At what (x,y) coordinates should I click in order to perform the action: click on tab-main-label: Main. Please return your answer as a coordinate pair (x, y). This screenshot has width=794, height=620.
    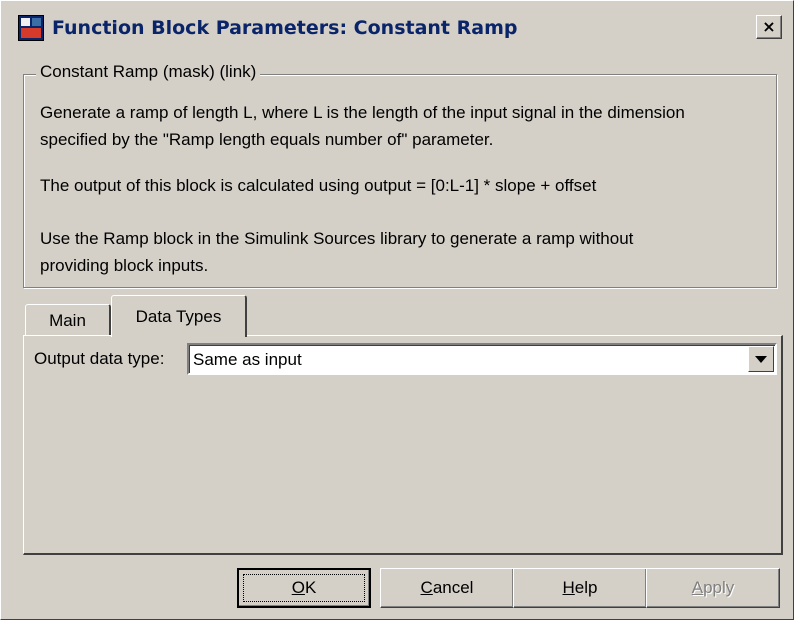
    Looking at the image, I should click on (67, 320).